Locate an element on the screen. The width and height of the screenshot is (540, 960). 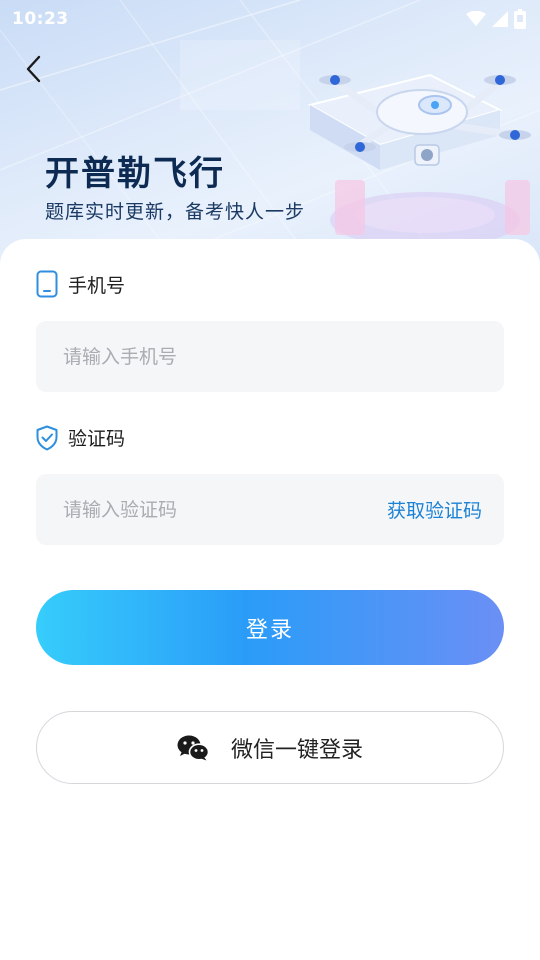
code-field-label: 验证码 is located at coordinates (80, 437).